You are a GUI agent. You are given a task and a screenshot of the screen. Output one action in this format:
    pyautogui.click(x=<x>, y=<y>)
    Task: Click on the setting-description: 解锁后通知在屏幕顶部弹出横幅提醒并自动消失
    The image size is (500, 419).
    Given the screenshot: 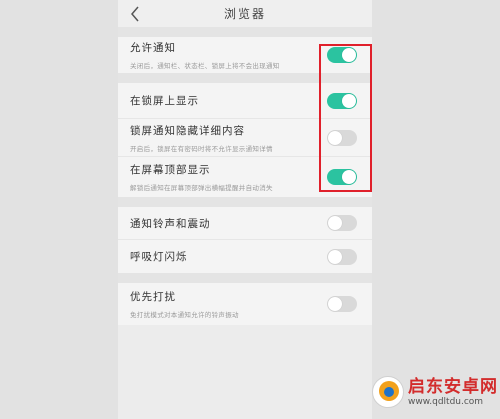 What is the action you would take?
    pyautogui.click(x=201, y=188)
    